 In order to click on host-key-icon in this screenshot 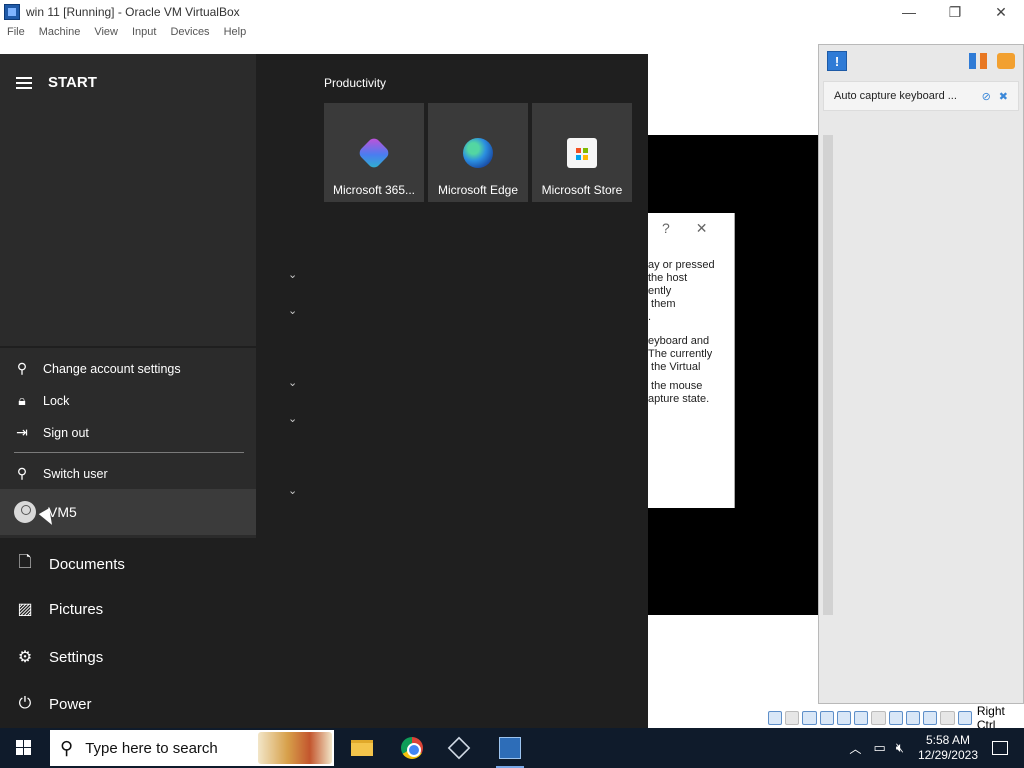, I will do `click(964, 718)`.